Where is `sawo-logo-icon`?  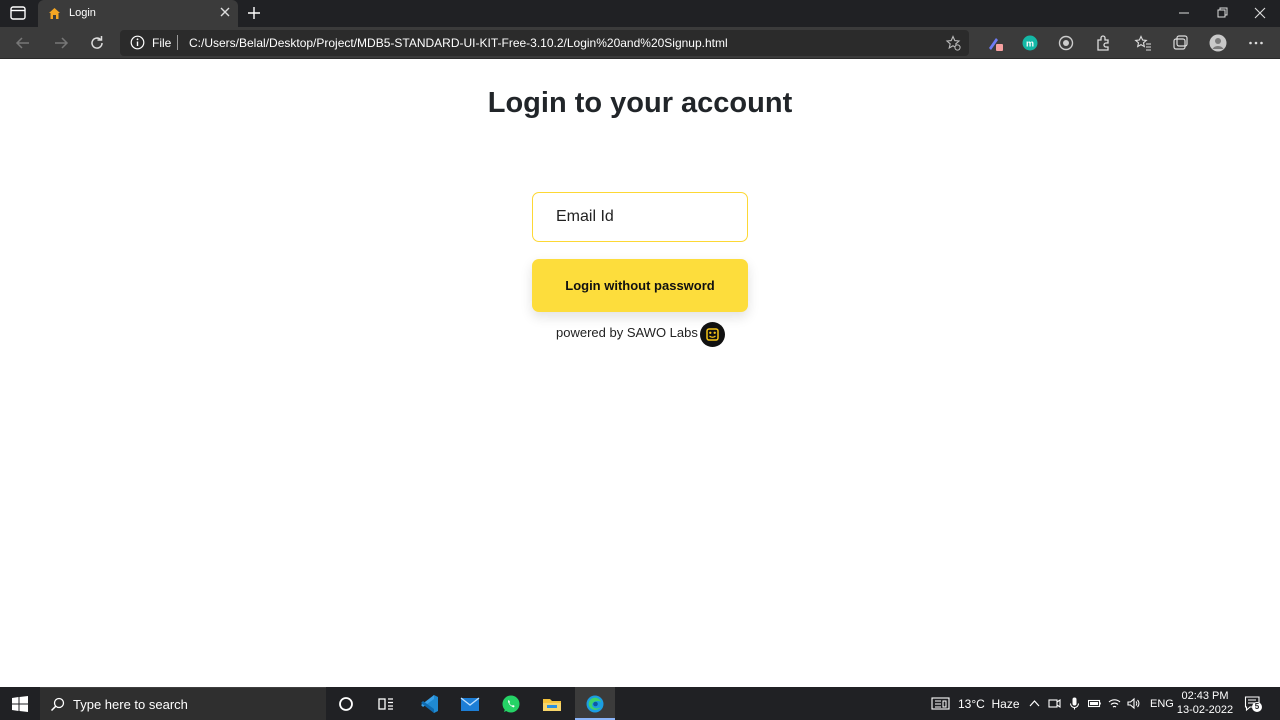
sawo-logo-icon is located at coordinates (712, 334).